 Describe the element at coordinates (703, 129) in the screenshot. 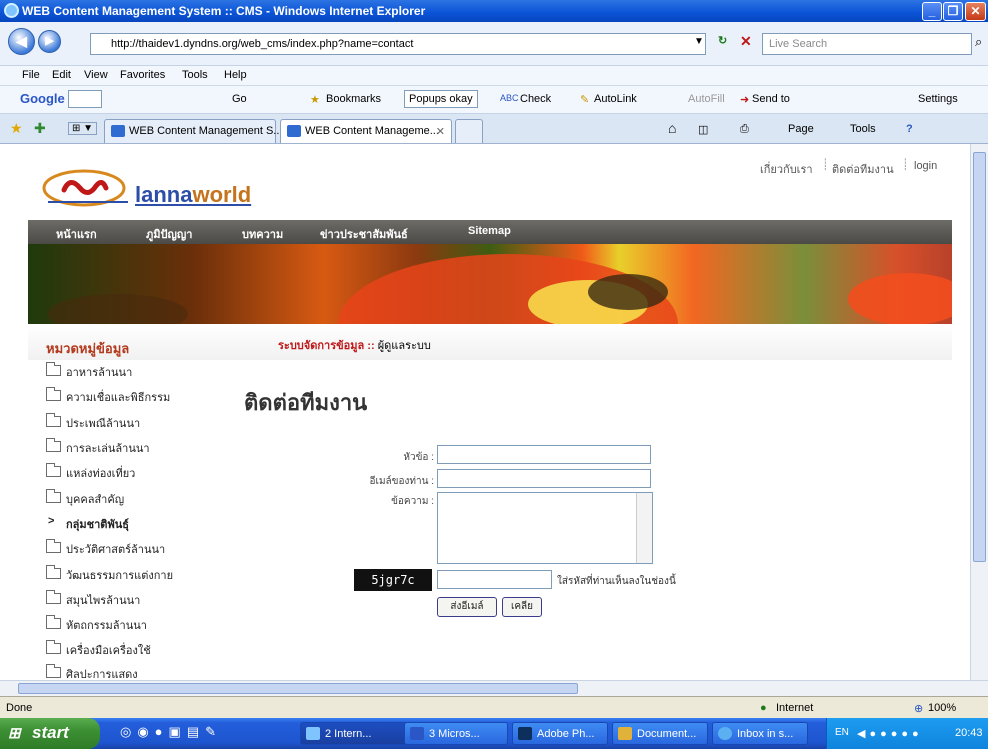

I see `feeds-icon: ◫` at that location.